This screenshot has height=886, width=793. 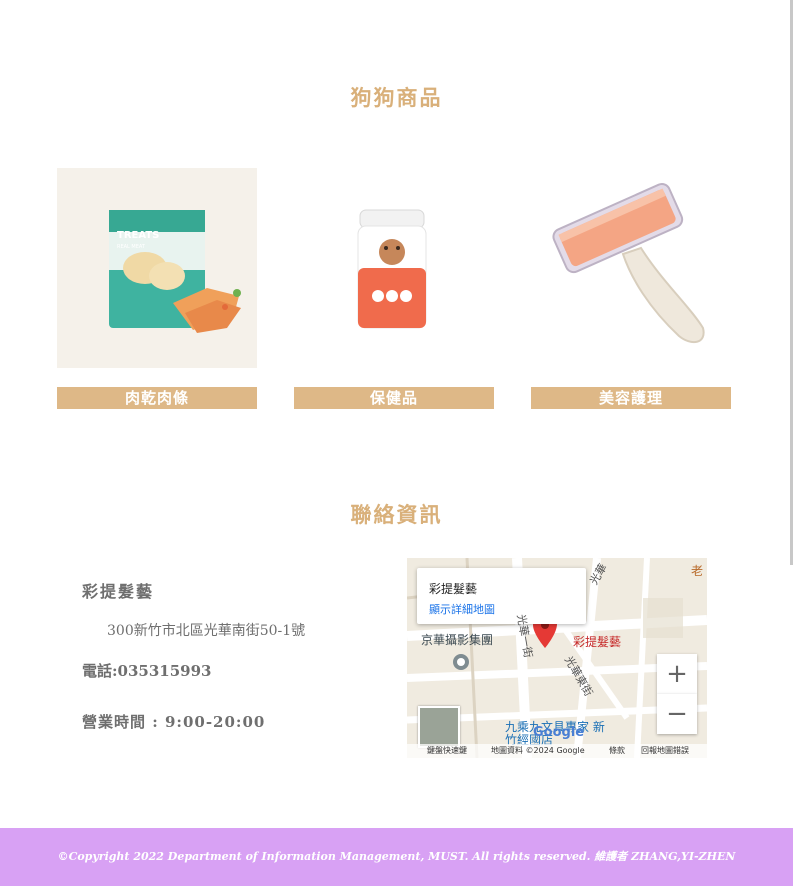 What do you see at coordinates (697, 571) in the screenshot?
I see `map-corner-label: 老` at bounding box center [697, 571].